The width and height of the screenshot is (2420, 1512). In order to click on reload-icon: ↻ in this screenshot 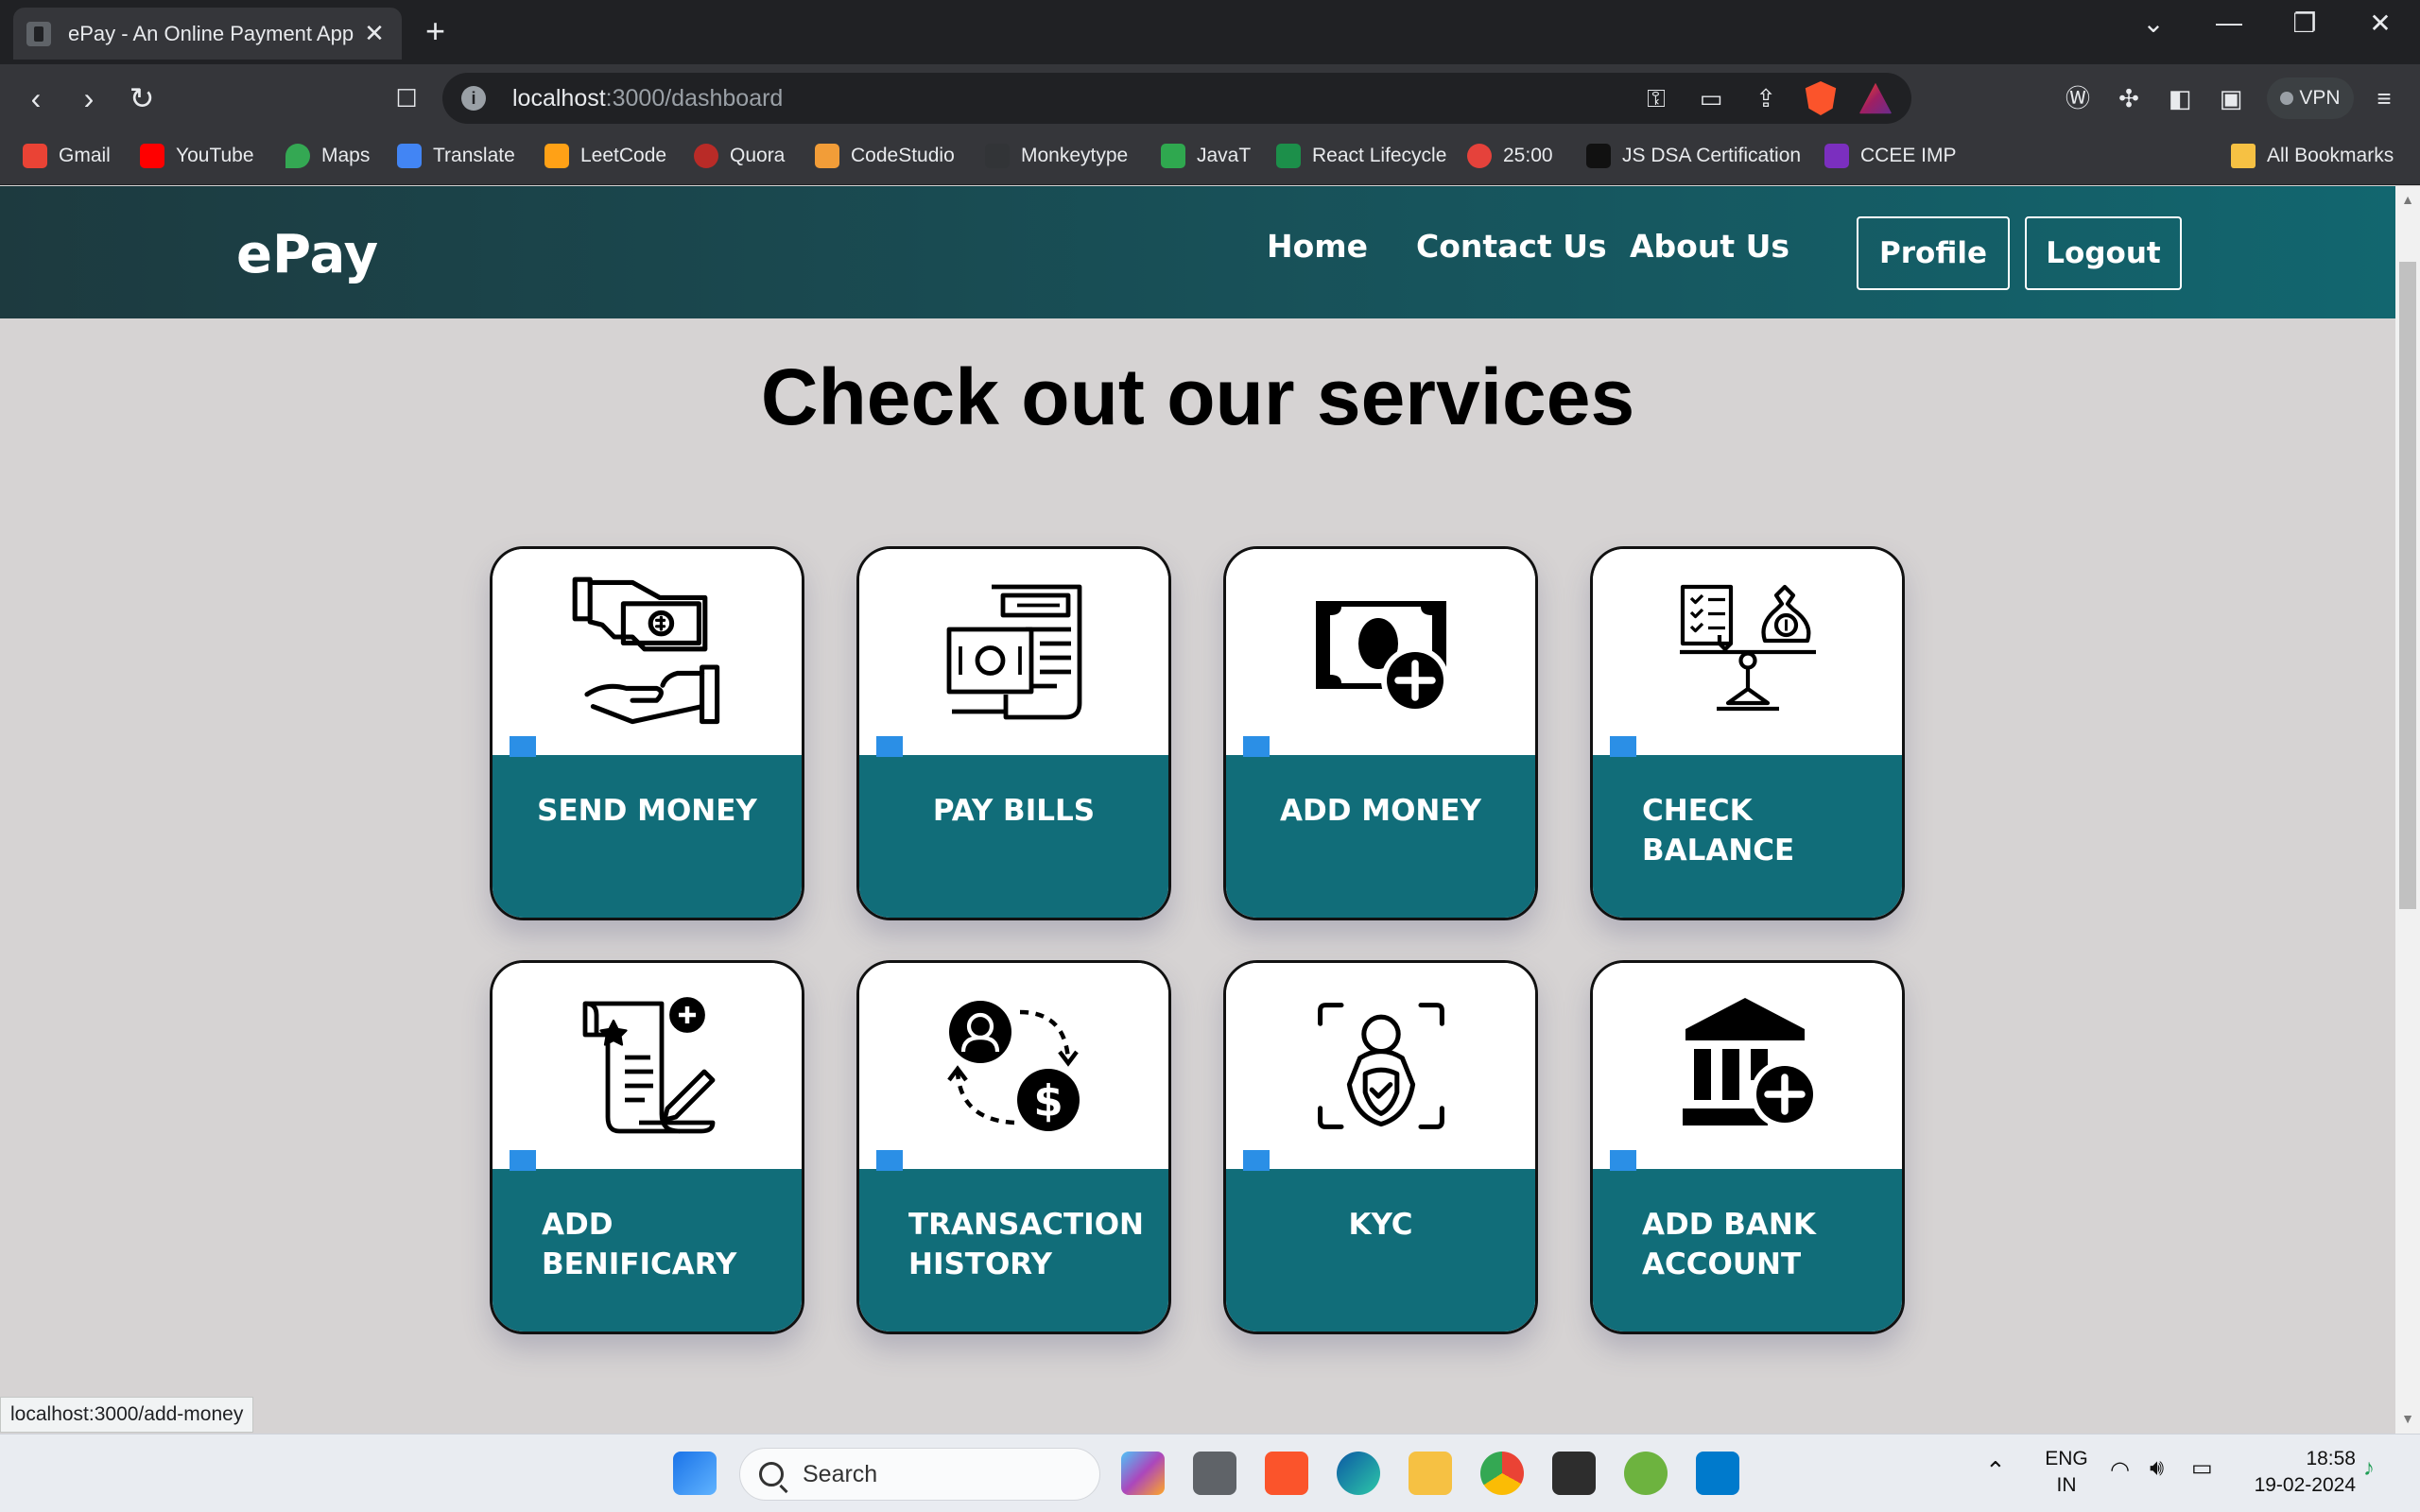, I will do `click(142, 98)`.